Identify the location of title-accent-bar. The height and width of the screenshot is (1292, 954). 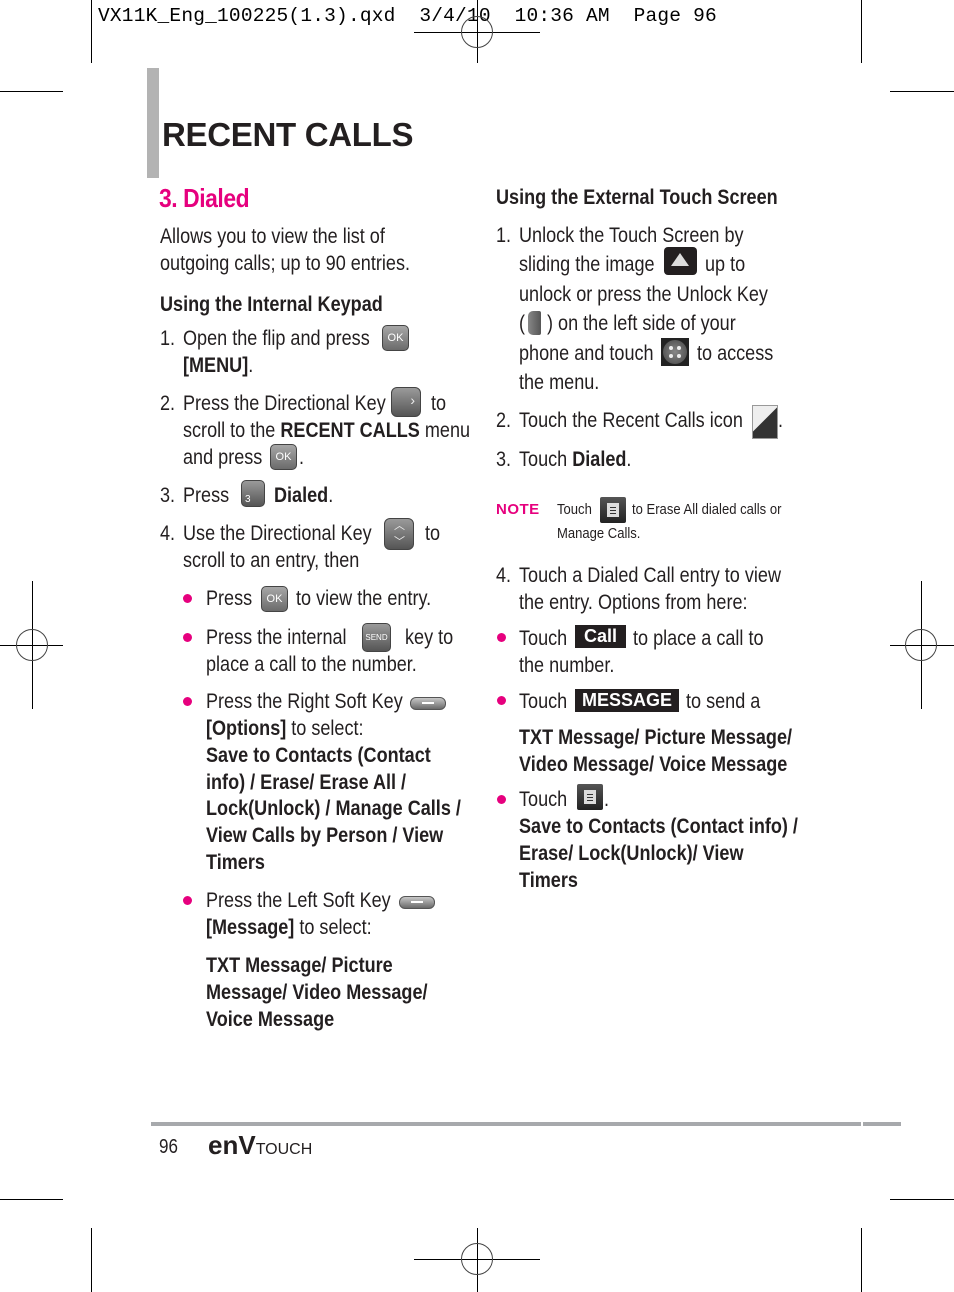
(153, 123).